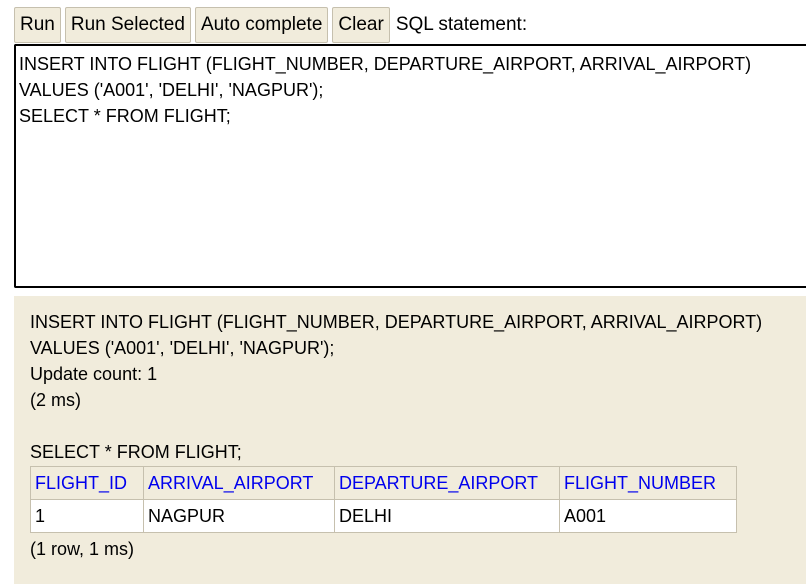 The width and height of the screenshot is (806, 584). Describe the element at coordinates (55, 400) in the screenshot. I see `insert-timing: (2 ms)` at that location.